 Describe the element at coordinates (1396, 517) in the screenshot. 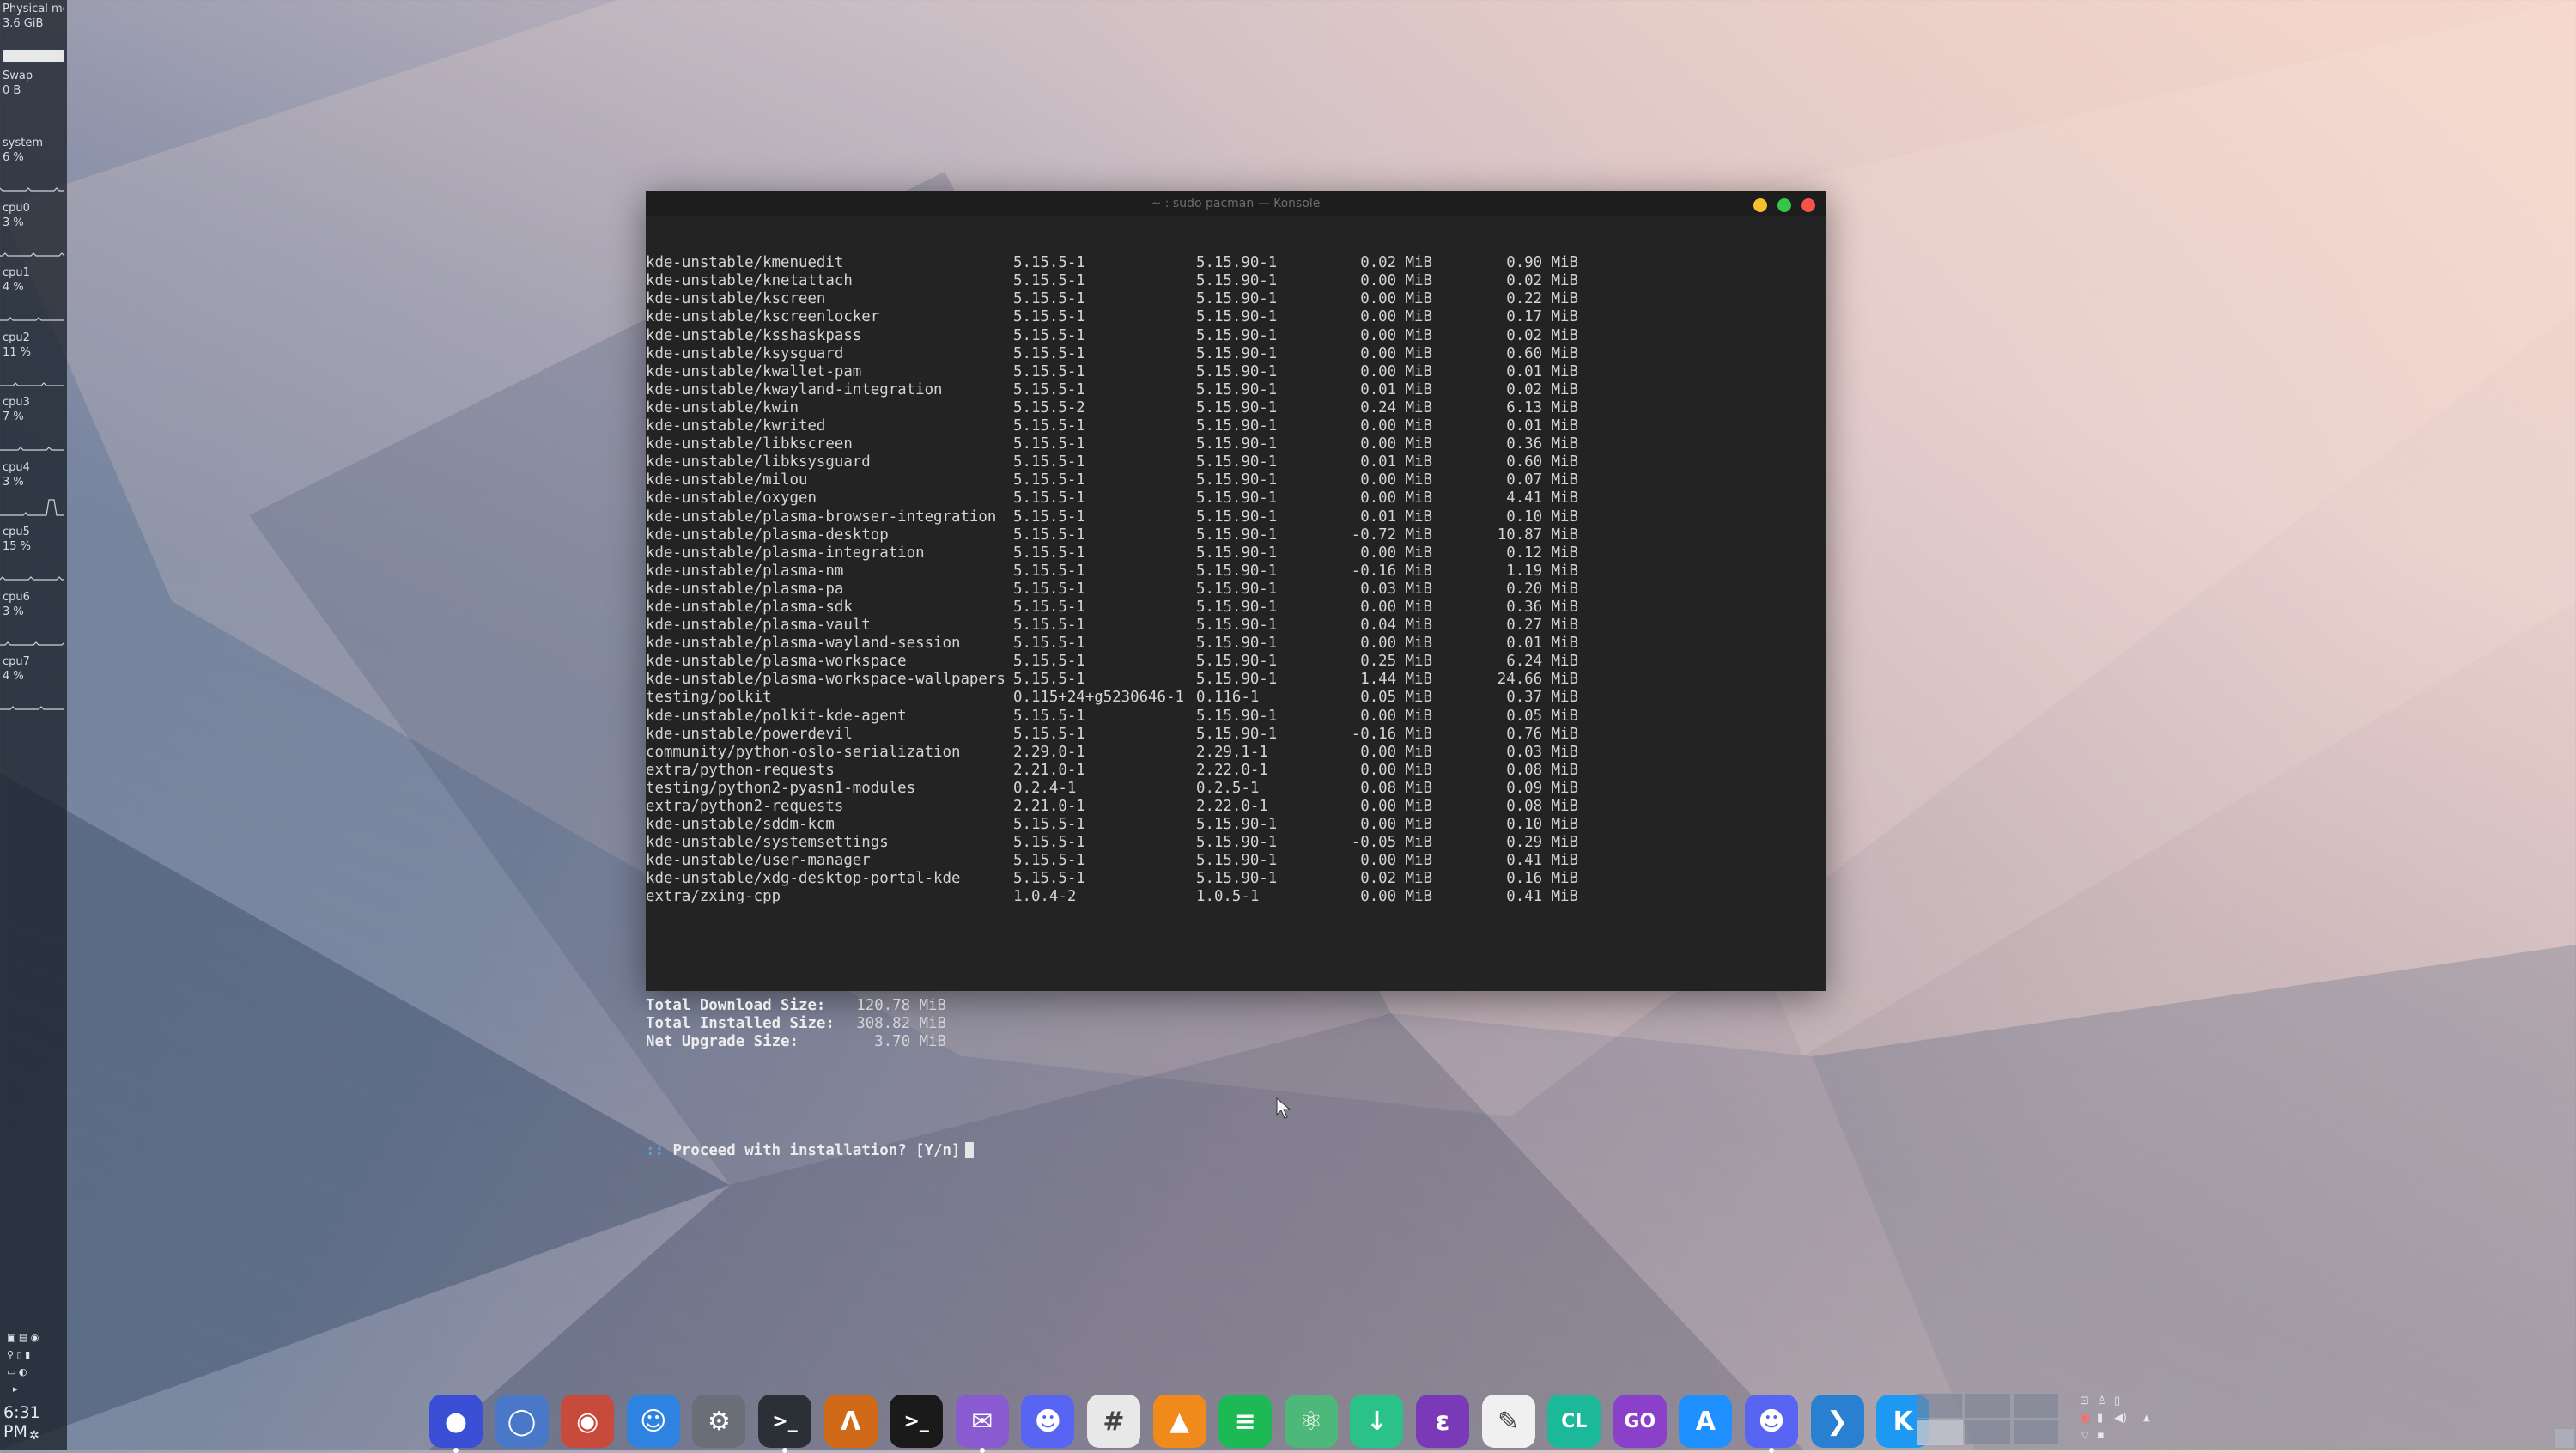

I see `net-change: 0.01 MiB` at that location.